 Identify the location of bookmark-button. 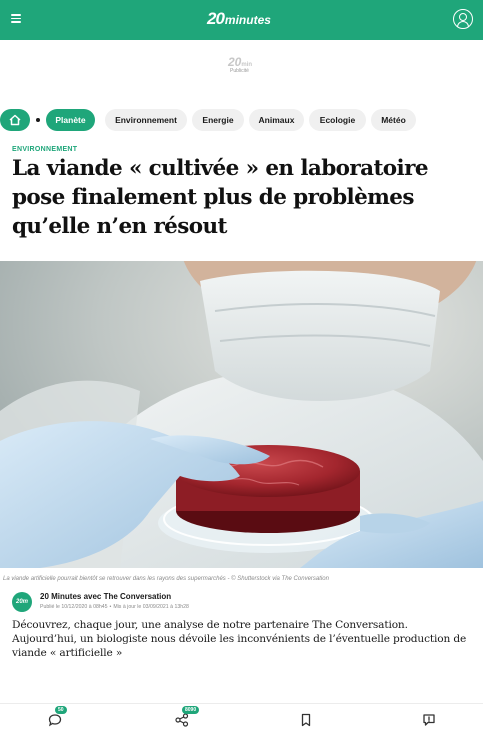
(306, 720).